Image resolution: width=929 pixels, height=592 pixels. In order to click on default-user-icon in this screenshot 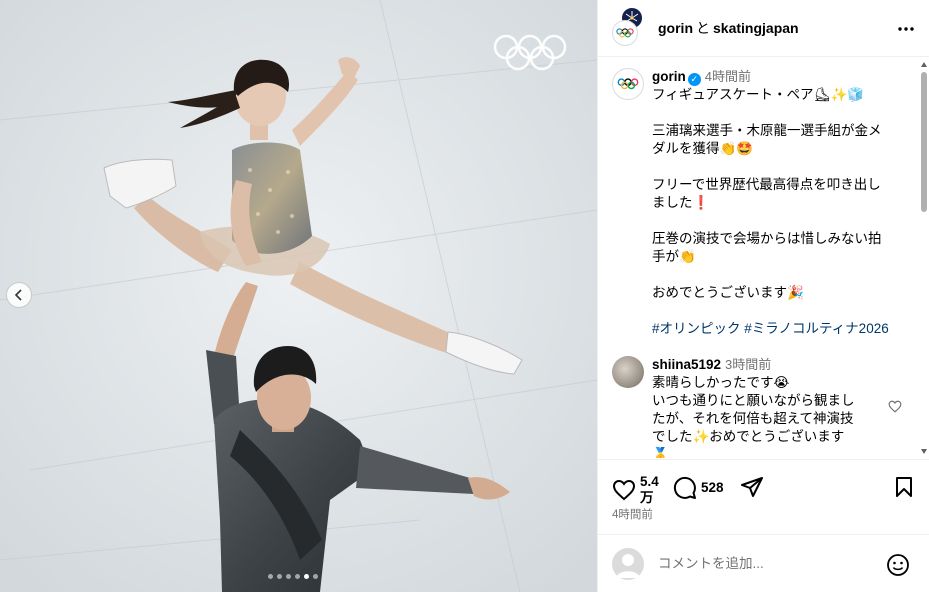, I will do `click(628, 565)`.